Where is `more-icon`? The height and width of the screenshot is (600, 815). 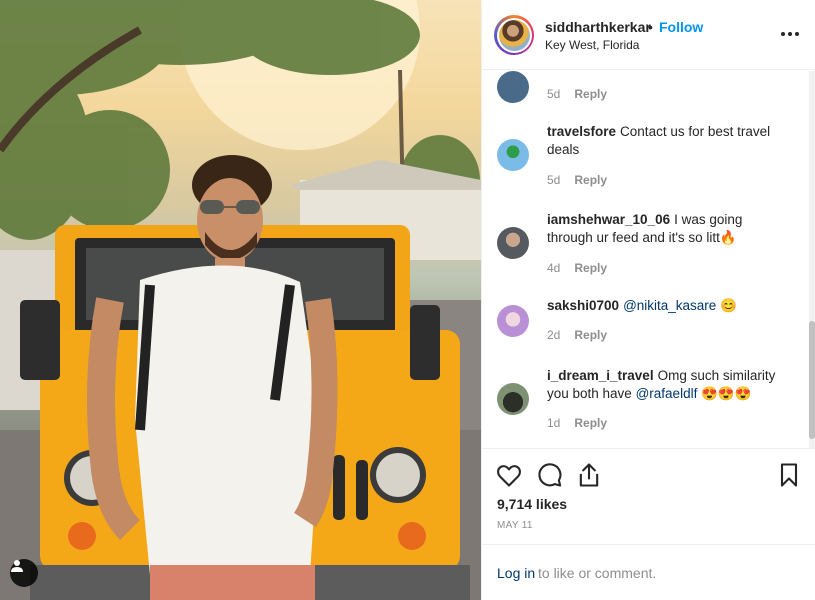
more-icon is located at coordinates (783, 34).